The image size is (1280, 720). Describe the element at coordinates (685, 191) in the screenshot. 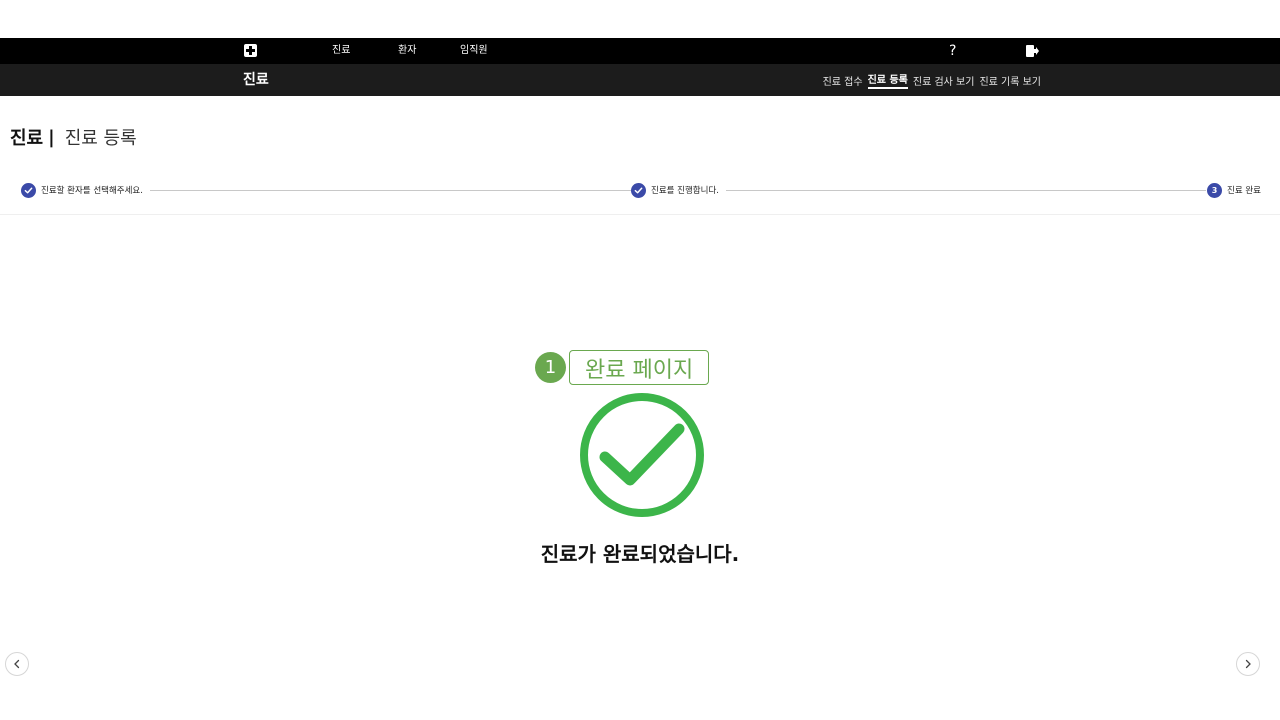

I see `step-label: 진료를 진행합니다.` at that location.